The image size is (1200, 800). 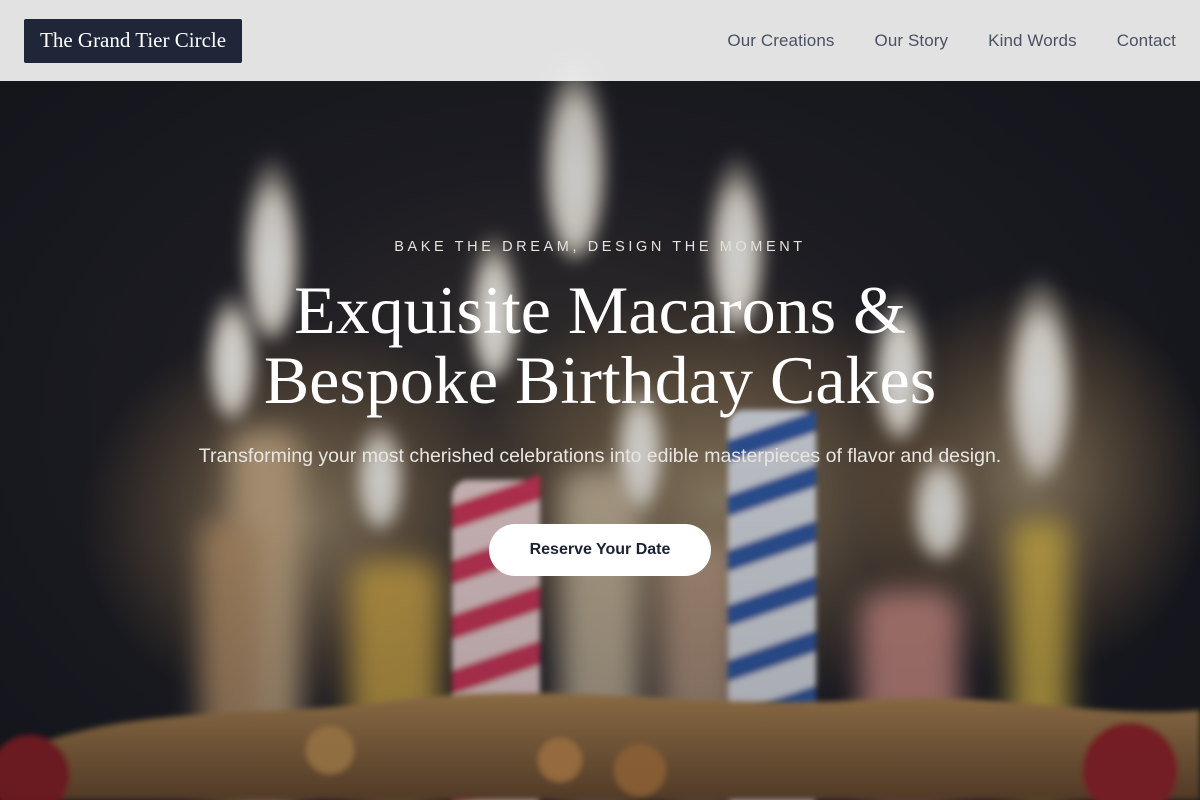 What do you see at coordinates (133, 40) in the screenshot?
I see `brand-logo: The Grand Tier Circle` at bounding box center [133, 40].